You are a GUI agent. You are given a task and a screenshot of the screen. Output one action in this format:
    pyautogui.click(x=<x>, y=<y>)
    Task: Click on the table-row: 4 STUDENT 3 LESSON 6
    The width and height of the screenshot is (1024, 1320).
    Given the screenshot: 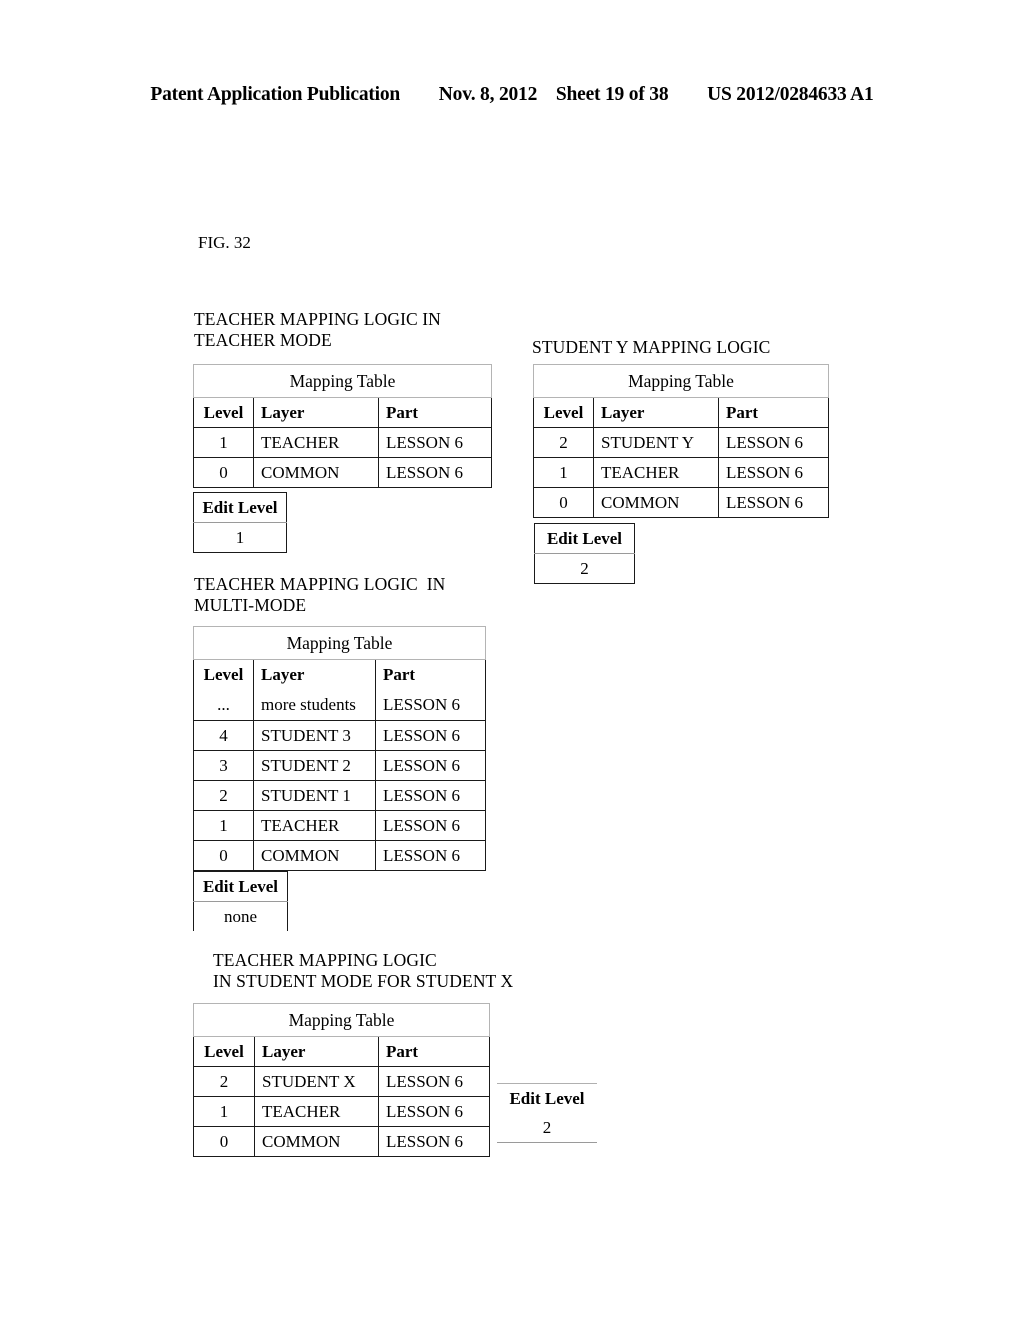 What is the action you would take?
    pyautogui.click(x=339, y=735)
    